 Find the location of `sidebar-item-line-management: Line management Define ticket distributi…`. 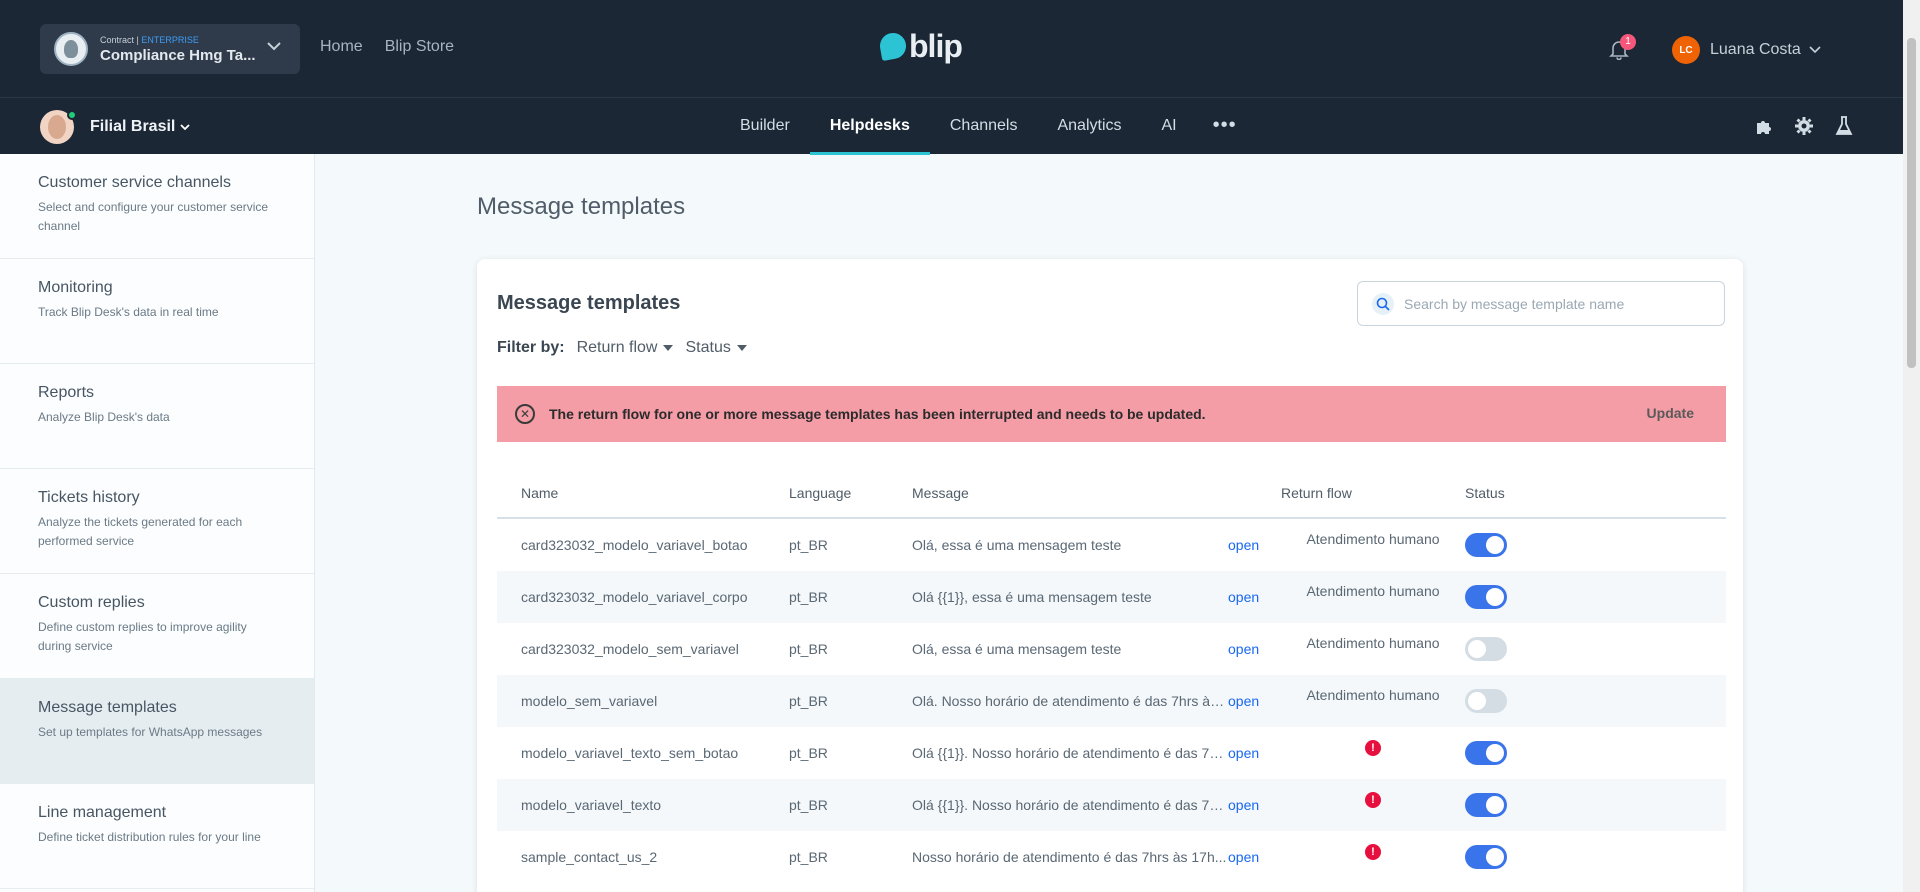

sidebar-item-line-management: Line management Define ticket distributi… is located at coordinates (157, 836).